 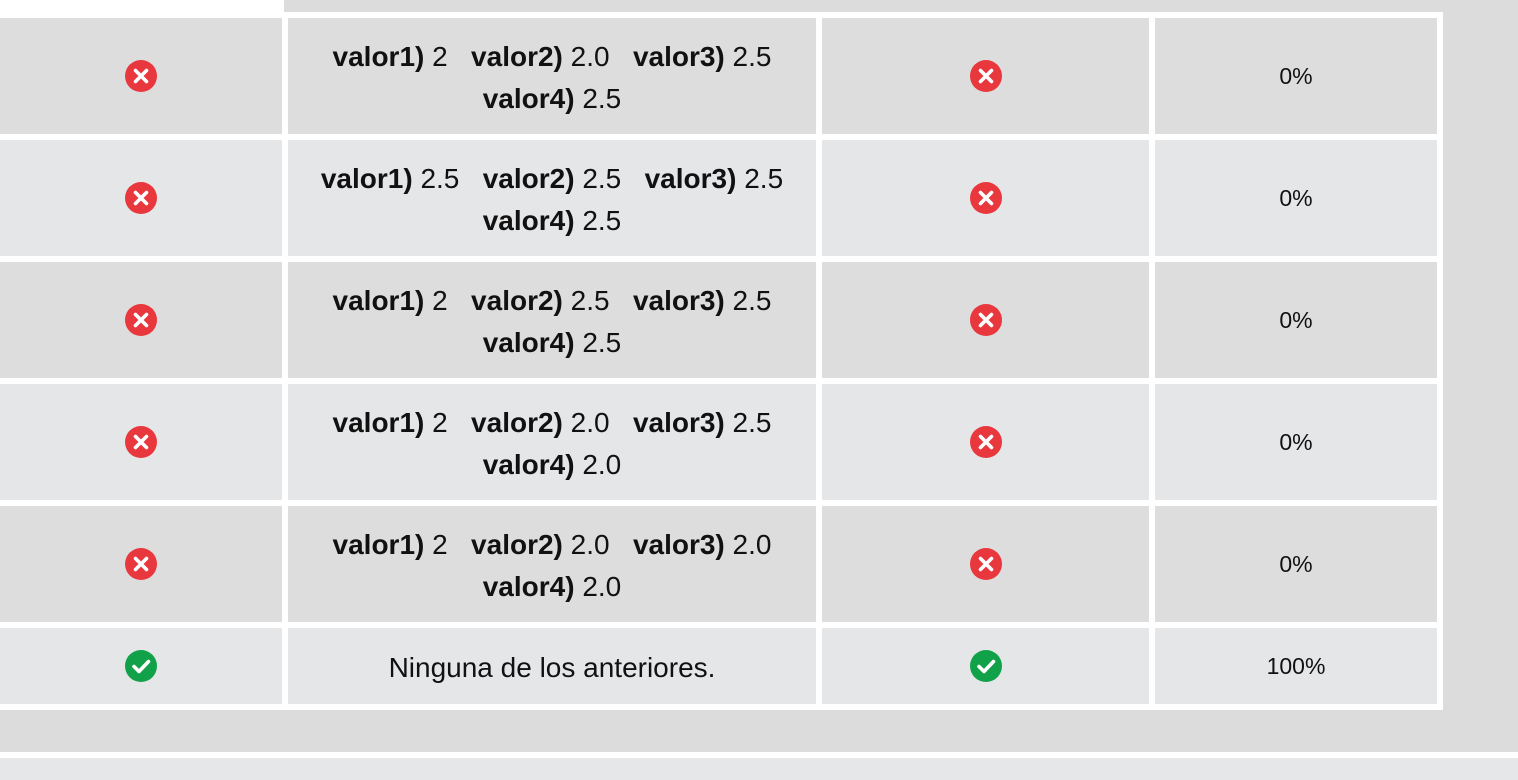 I want to click on table-row: Ninguna de los anteriores. 100%, so click(x=718, y=666).